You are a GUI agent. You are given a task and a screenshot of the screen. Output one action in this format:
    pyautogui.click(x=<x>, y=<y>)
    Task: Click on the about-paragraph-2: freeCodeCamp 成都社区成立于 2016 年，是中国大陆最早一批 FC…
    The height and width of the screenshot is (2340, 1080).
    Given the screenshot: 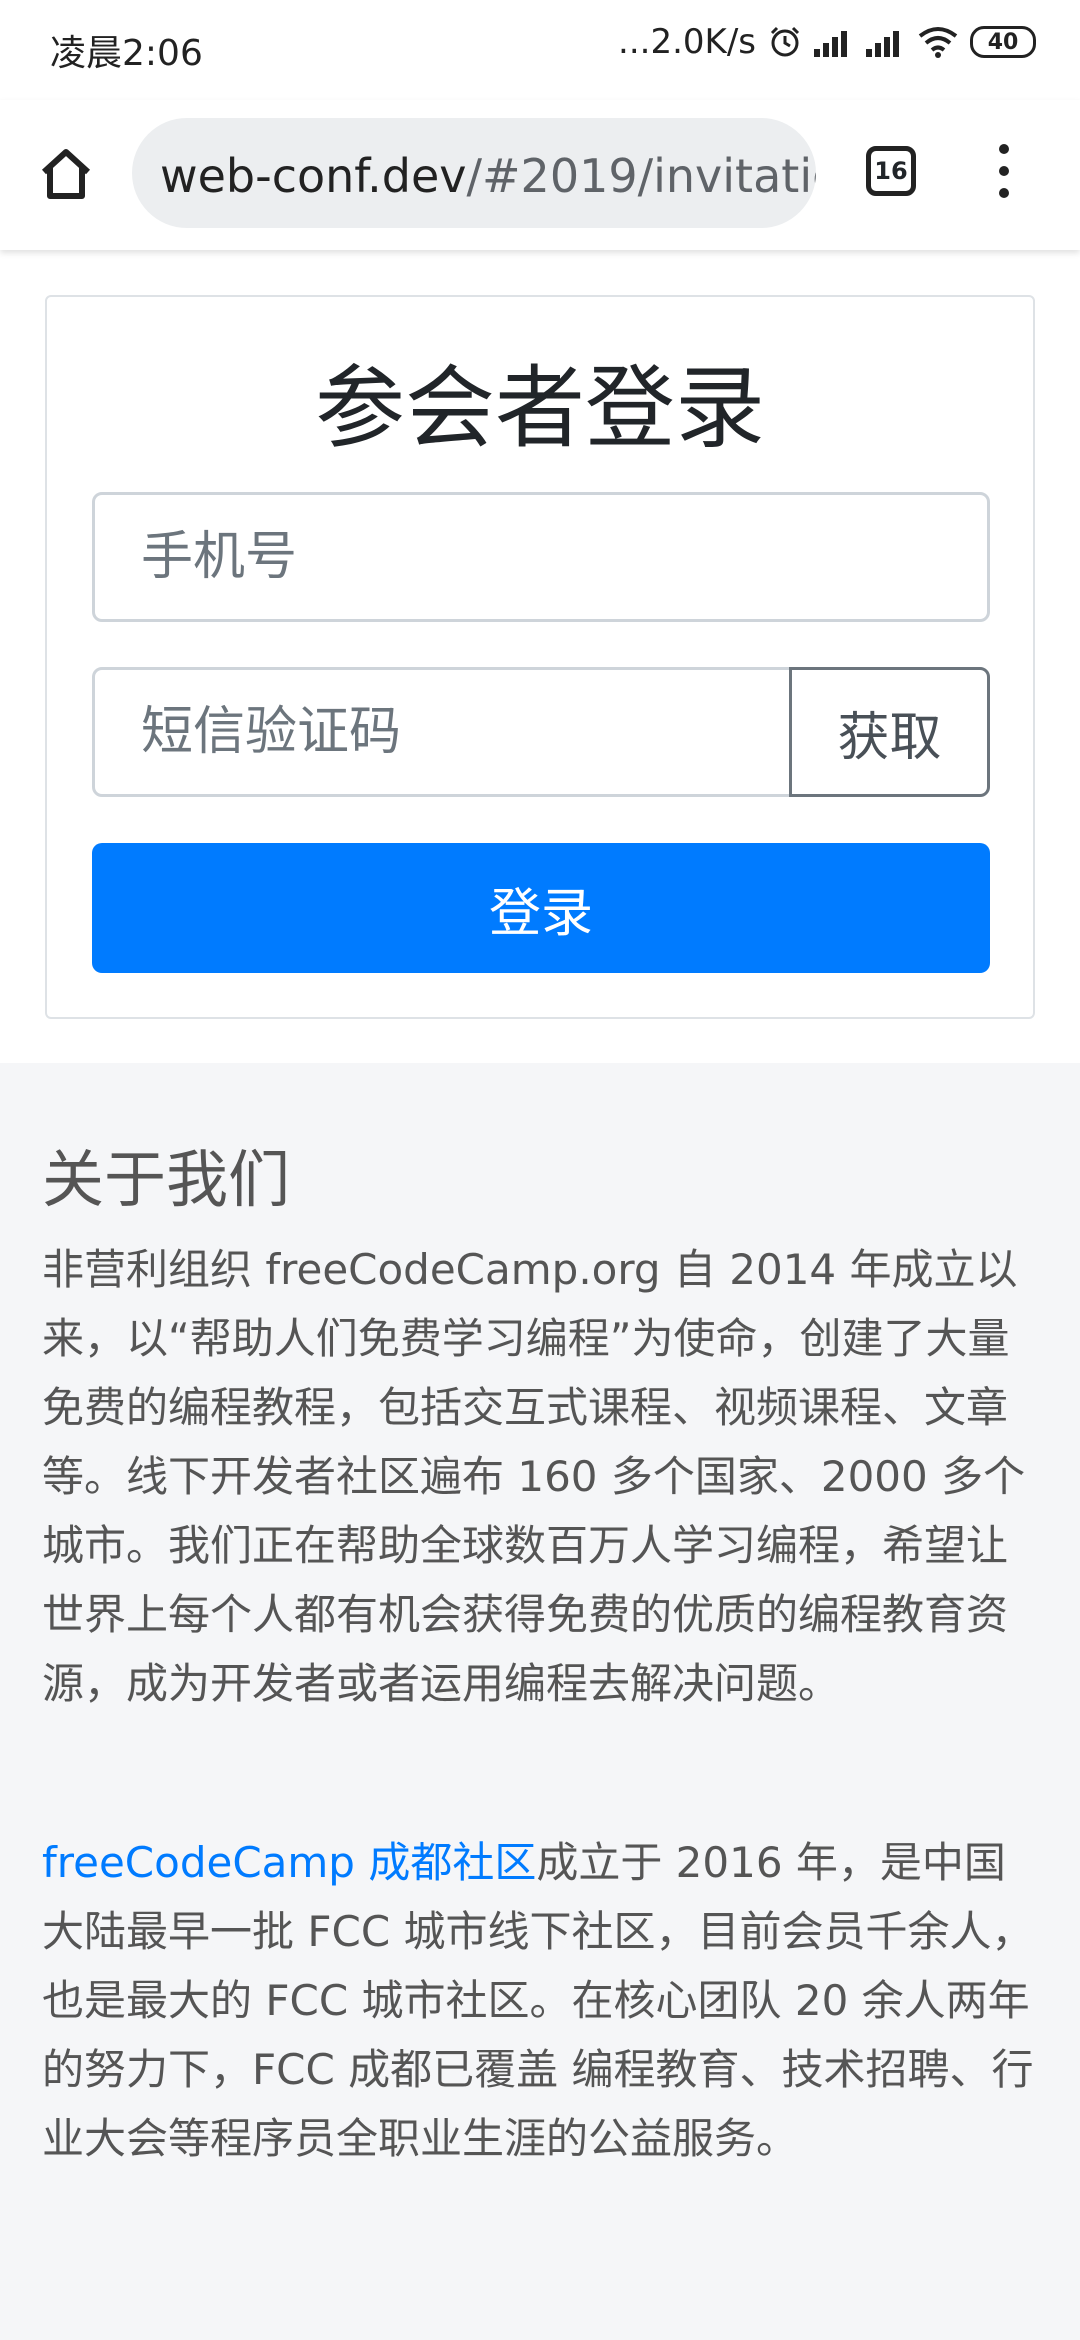 What is the action you would take?
    pyautogui.click(x=542, y=2000)
    